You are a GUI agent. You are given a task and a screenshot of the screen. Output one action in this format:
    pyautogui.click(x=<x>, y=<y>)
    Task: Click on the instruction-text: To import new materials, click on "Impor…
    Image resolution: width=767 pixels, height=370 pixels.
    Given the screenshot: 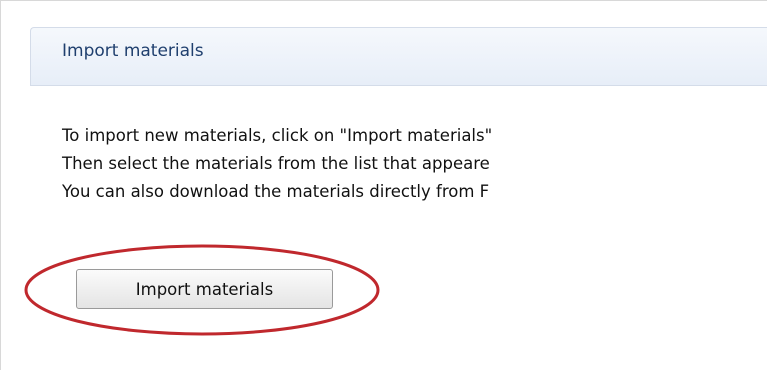 What is the action you would take?
    pyautogui.click(x=277, y=164)
    